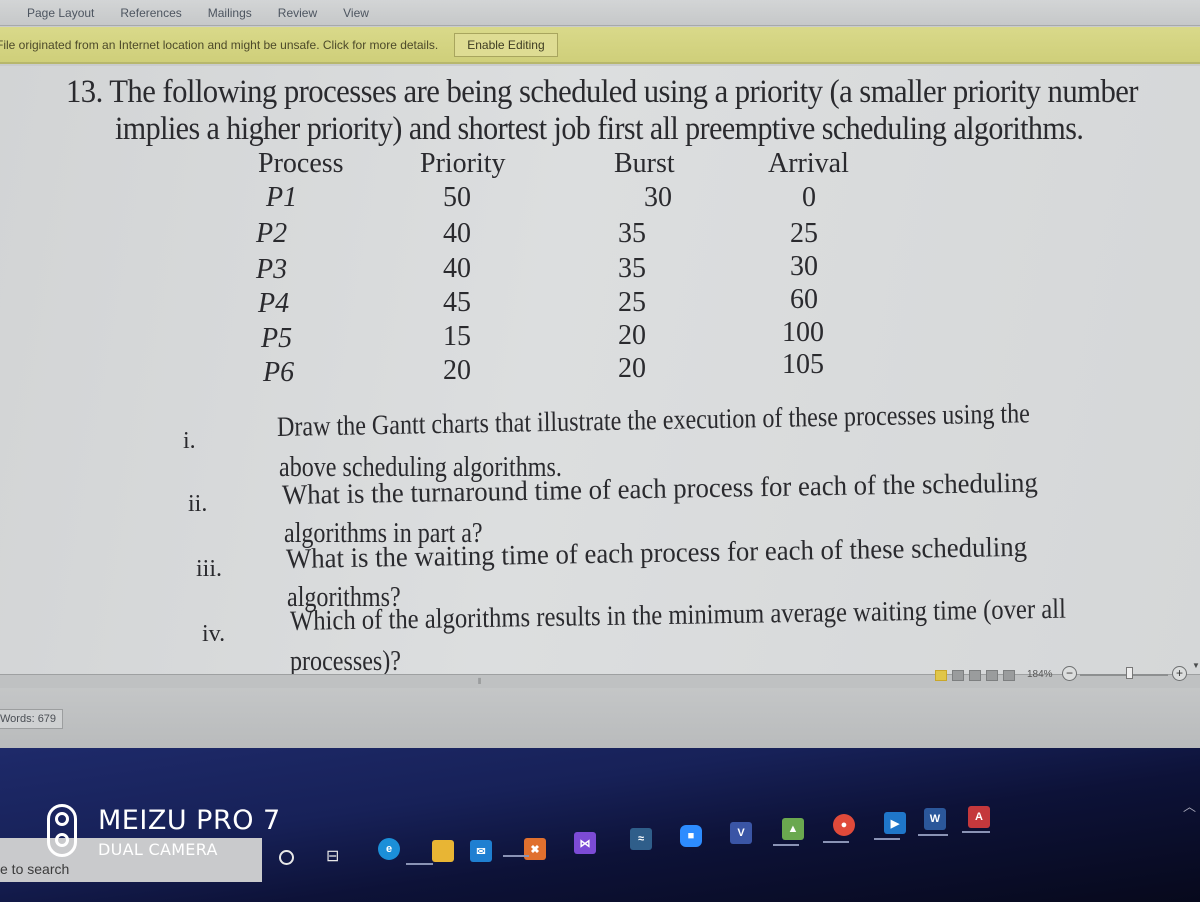  I want to click on table-cell-arrival: 25, so click(804, 233).